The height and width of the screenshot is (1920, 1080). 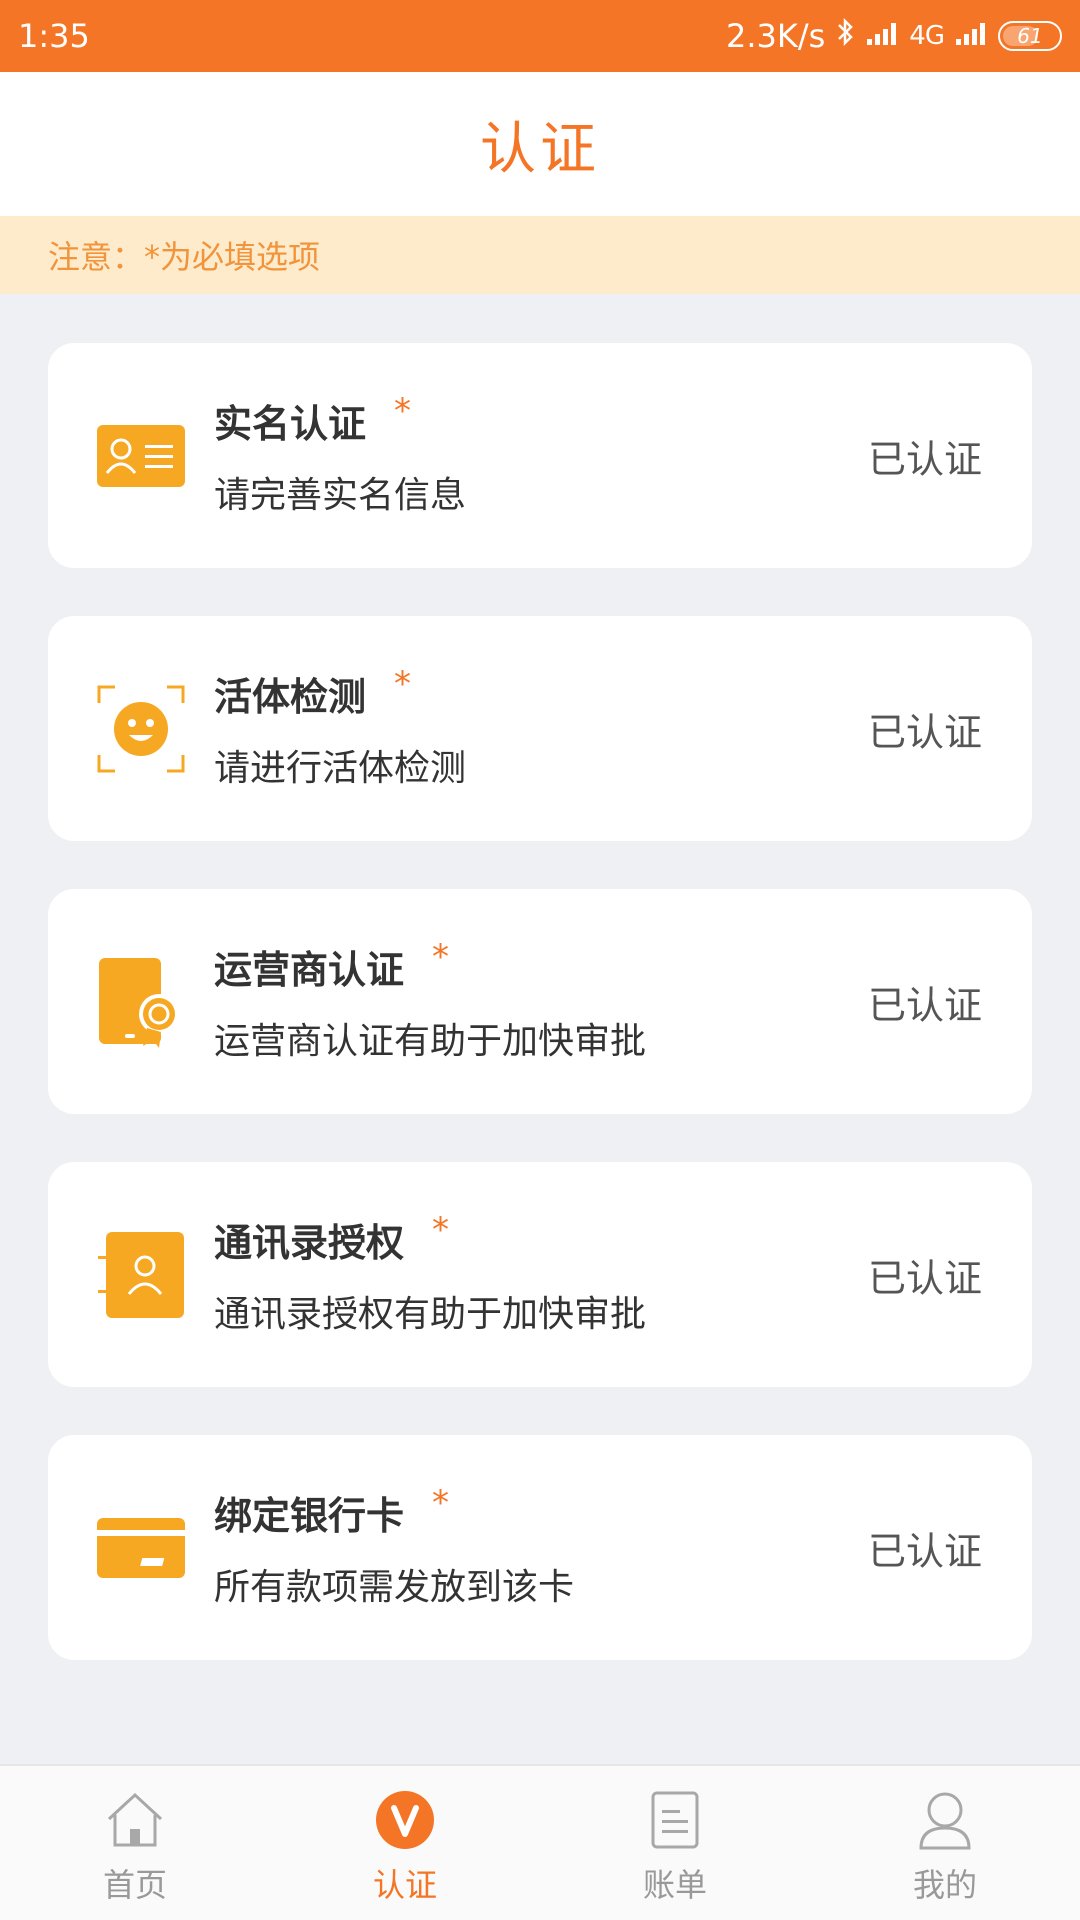 What do you see at coordinates (340, 454) in the screenshot?
I see `card-text: 实名认证 * 请完善实名信息` at bounding box center [340, 454].